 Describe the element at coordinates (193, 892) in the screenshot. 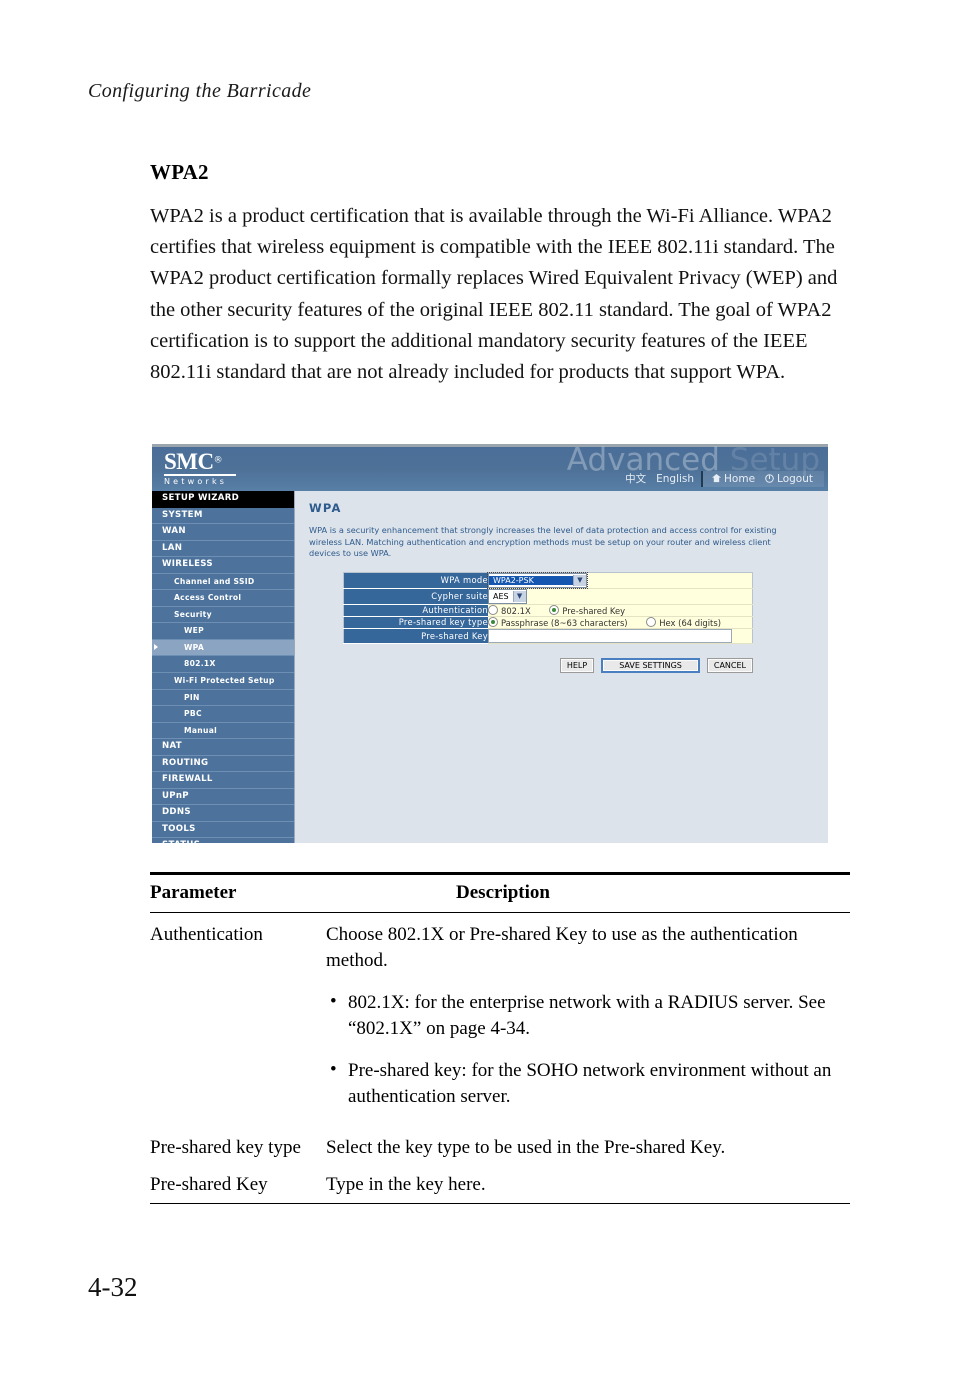

I see `column-header-parameter: Parameter` at that location.